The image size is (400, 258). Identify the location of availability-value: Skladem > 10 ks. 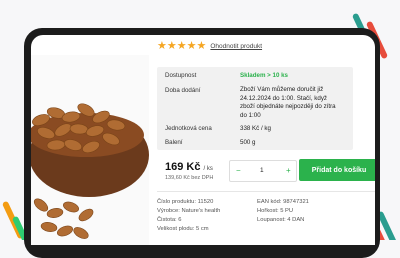
(264, 75).